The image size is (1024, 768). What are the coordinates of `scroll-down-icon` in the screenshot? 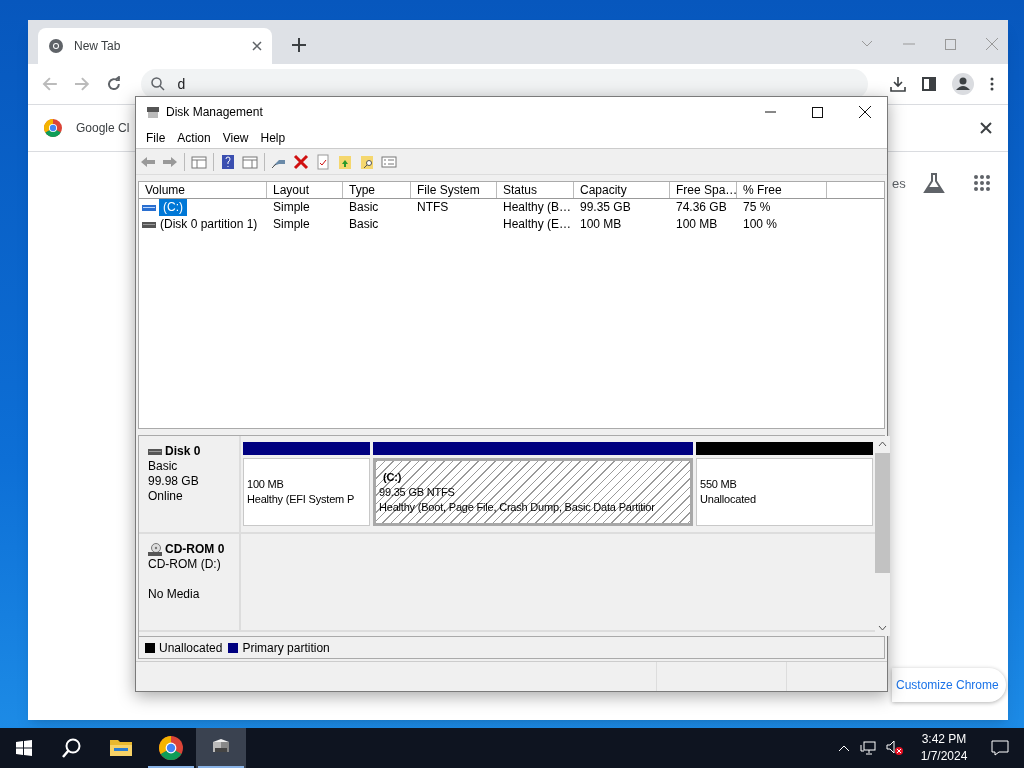 It's located at (882, 628).